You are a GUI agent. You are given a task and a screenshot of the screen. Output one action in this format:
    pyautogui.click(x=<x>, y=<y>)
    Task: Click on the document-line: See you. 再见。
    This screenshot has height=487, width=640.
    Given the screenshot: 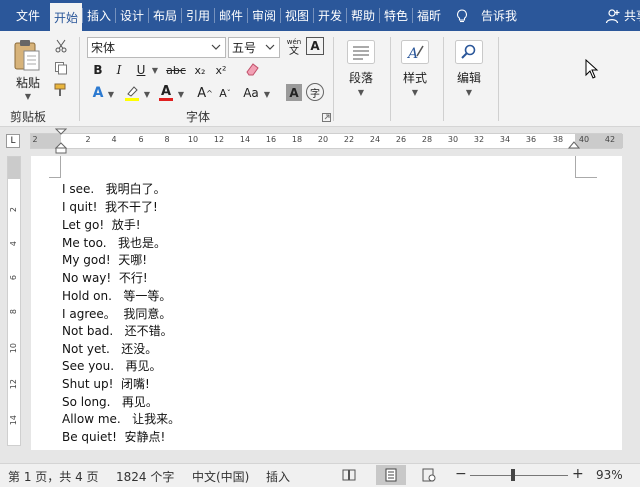 What is the action you would take?
    pyautogui.click(x=112, y=366)
    